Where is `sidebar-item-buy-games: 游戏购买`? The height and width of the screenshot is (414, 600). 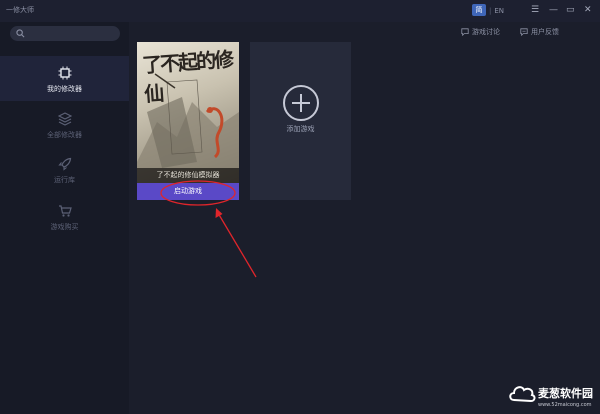
sidebar-item-buy-games: 游戏购买 is located at coordinates (64, 218).